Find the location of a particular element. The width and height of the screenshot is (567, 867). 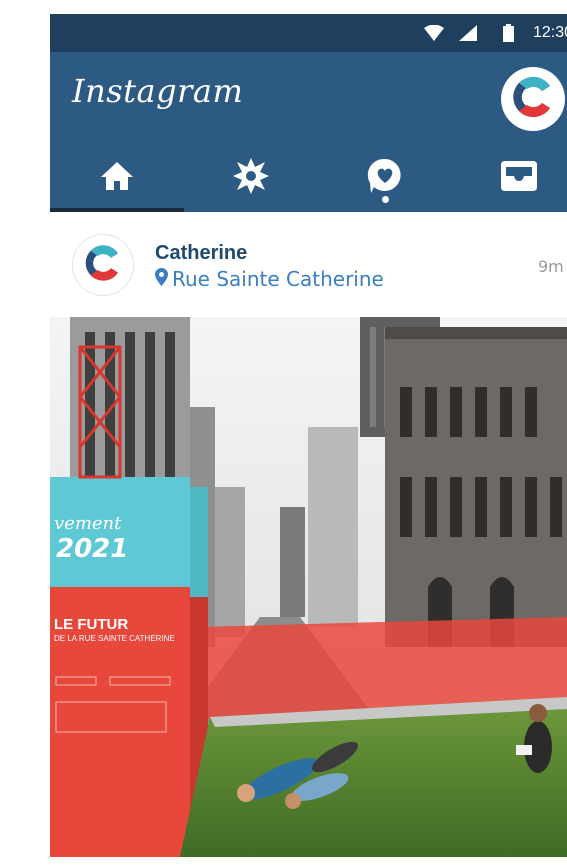

inbox-icon is located at coordinates (519, 178).